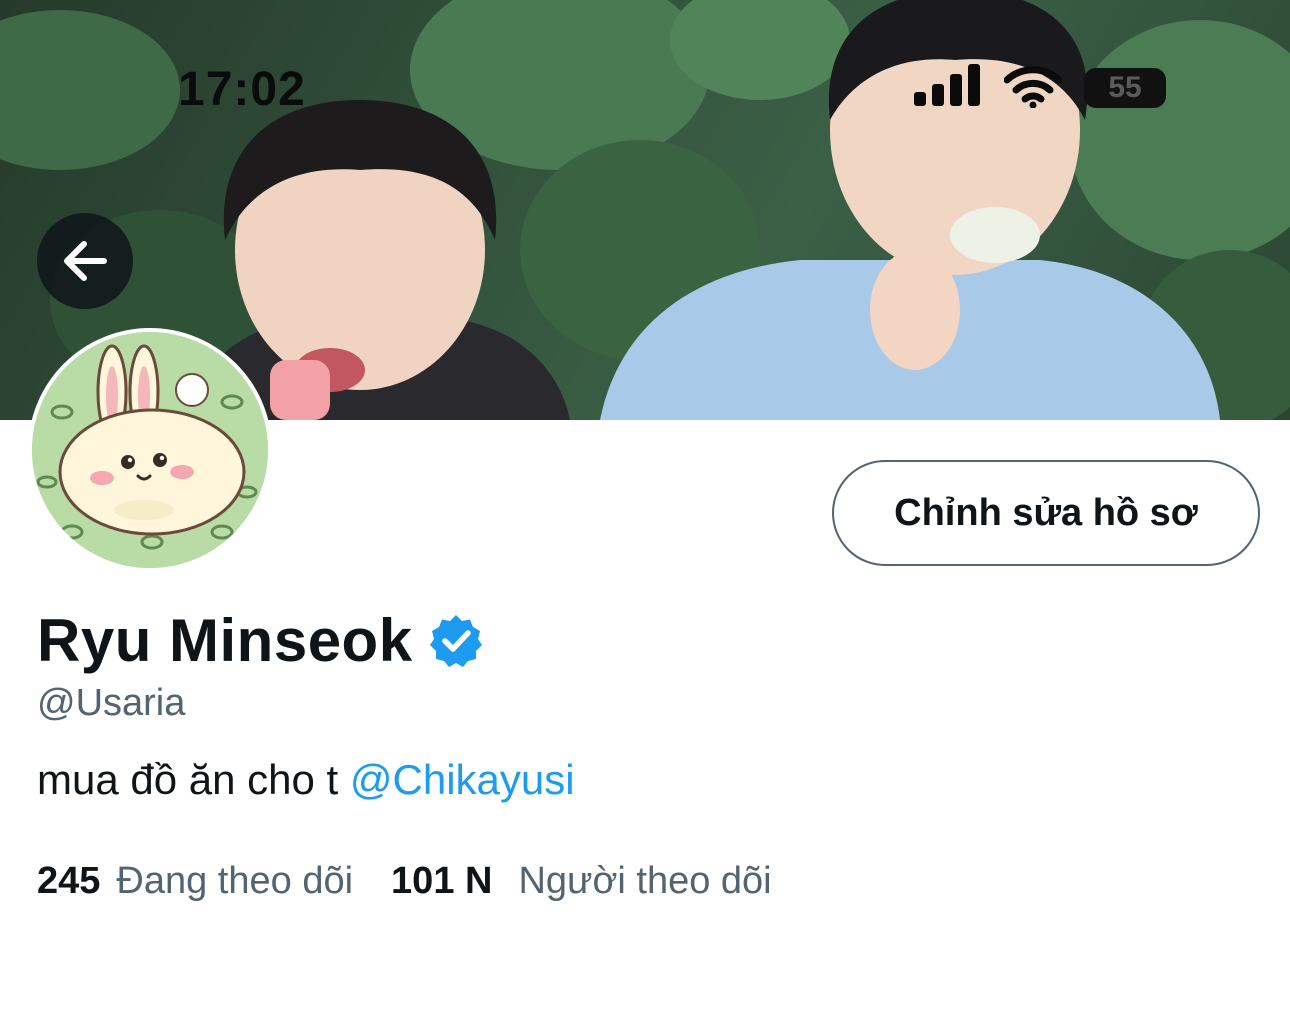 Image resolution: width=1290 pixels, height=1015 pixels. Describe the element at coordinates (225, 640) in the screenshot. I see `display-name: Ryu Minseok` at that location.